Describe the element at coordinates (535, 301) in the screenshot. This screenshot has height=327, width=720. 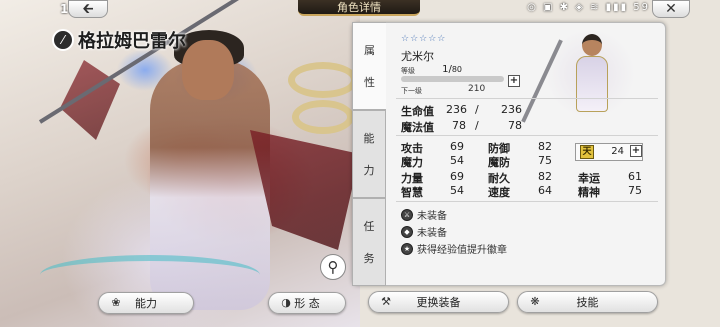
I see `sparkle-icon: ❋` at that location.